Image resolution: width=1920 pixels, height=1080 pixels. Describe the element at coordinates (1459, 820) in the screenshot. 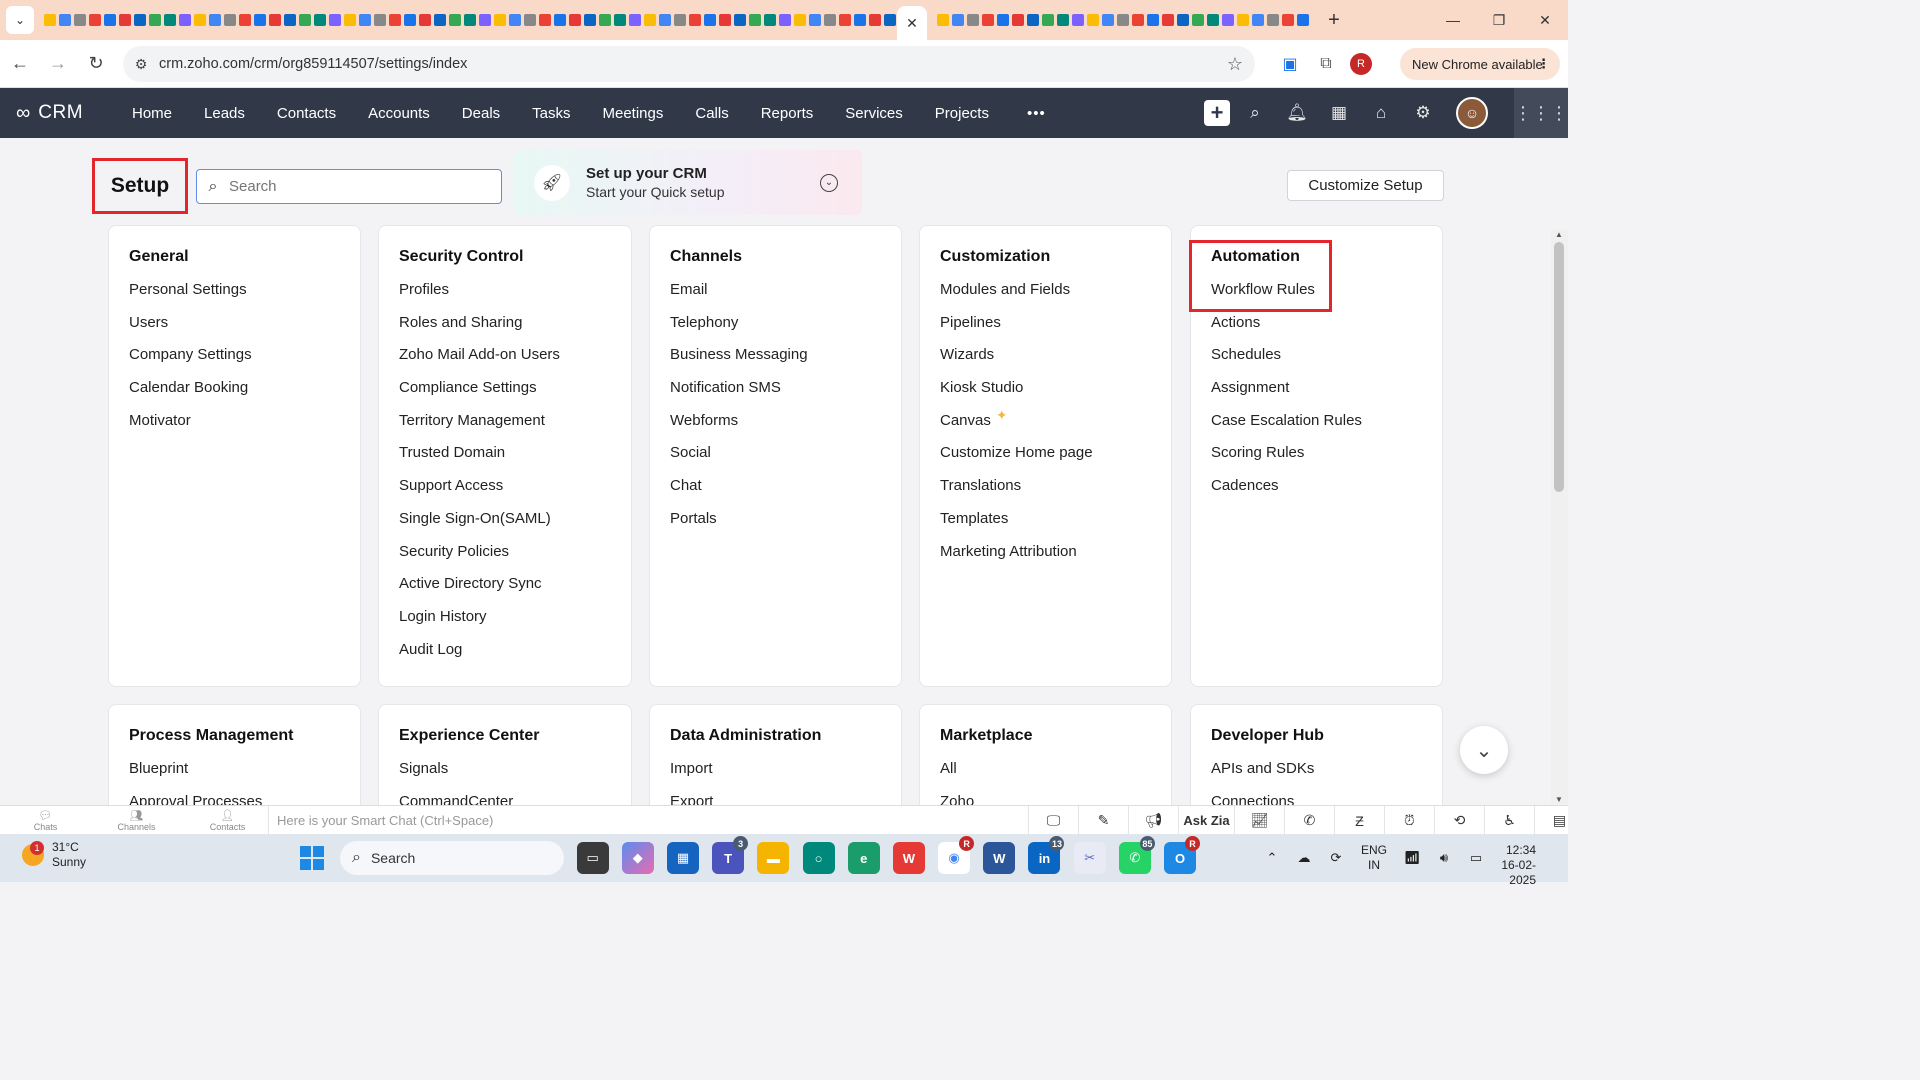

I see `history-icon: ⟲` at that location.